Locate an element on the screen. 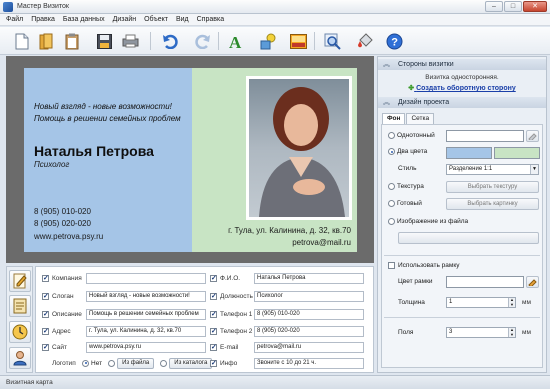 Image resolution: width=550 pixels, height=389 pixels. maximize-button: □ is located at coordinates (513, 6).